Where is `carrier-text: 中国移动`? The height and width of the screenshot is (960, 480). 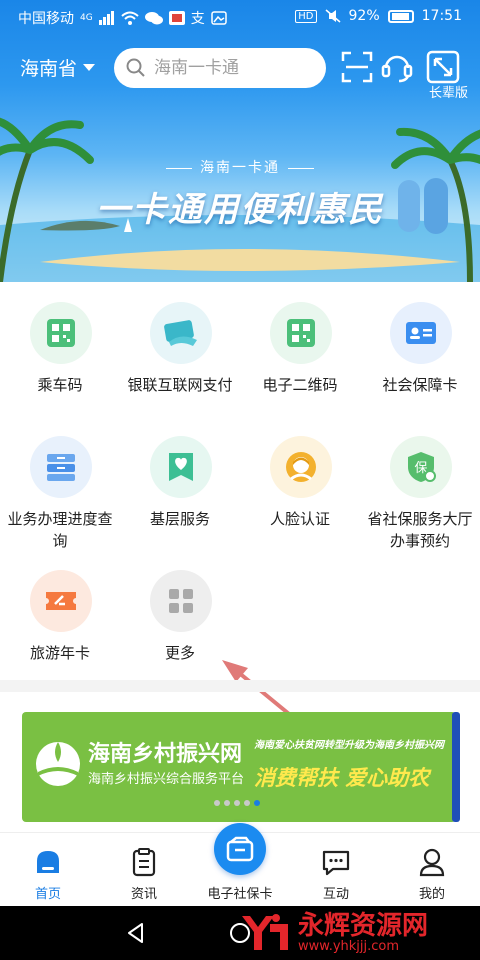 carrier-text: 中国移动 is located at coordinates (46, 19).